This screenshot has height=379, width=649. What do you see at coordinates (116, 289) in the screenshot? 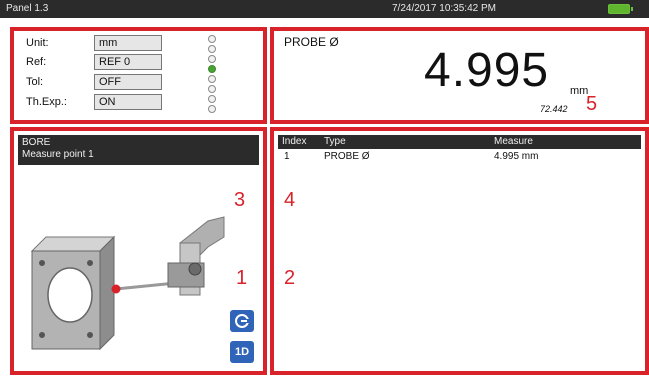
I see `probe-contact-point` at bounding box center [116, 289].